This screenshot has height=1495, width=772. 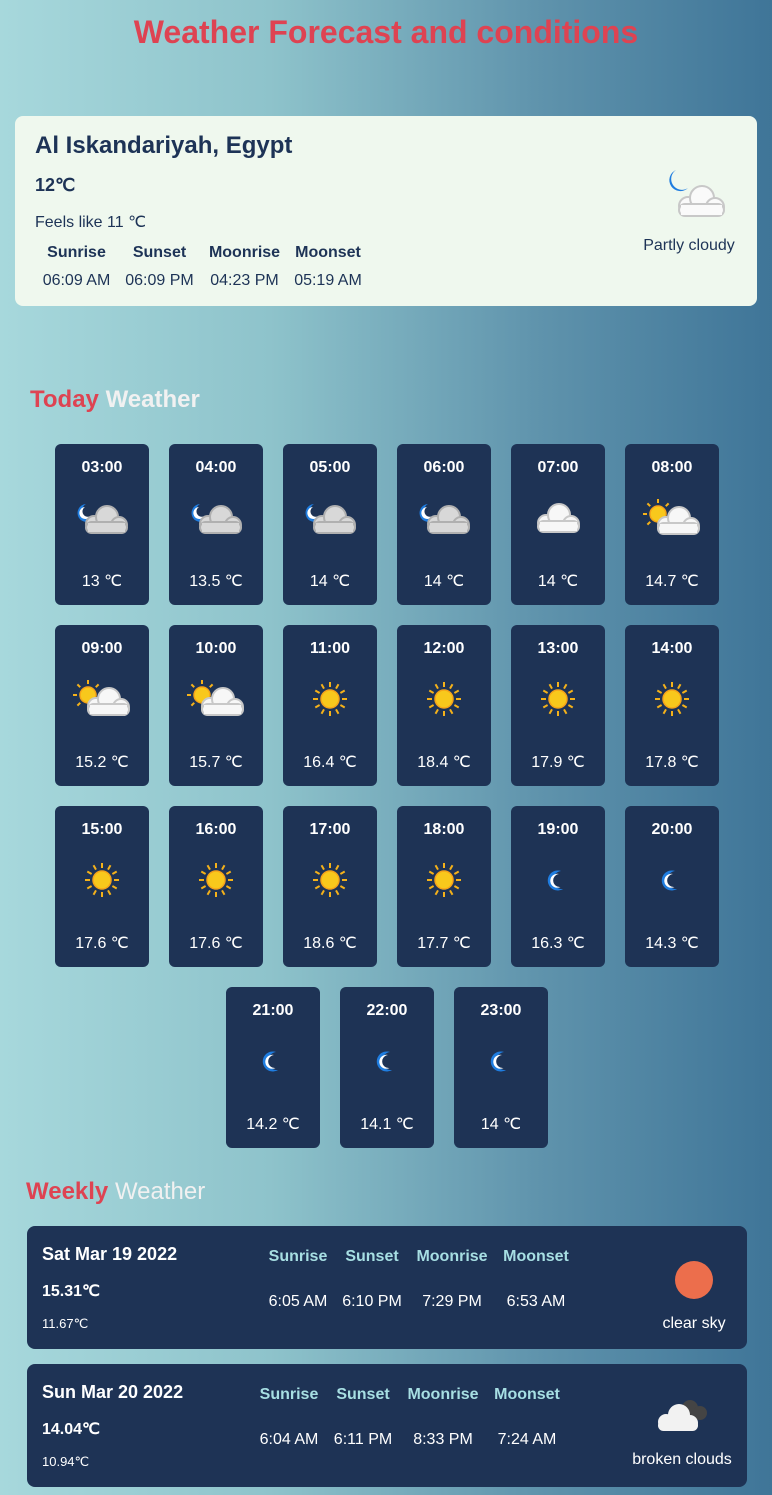 I want to click on hour-temp: 18.4 ℃, so click(x=444, y=762).